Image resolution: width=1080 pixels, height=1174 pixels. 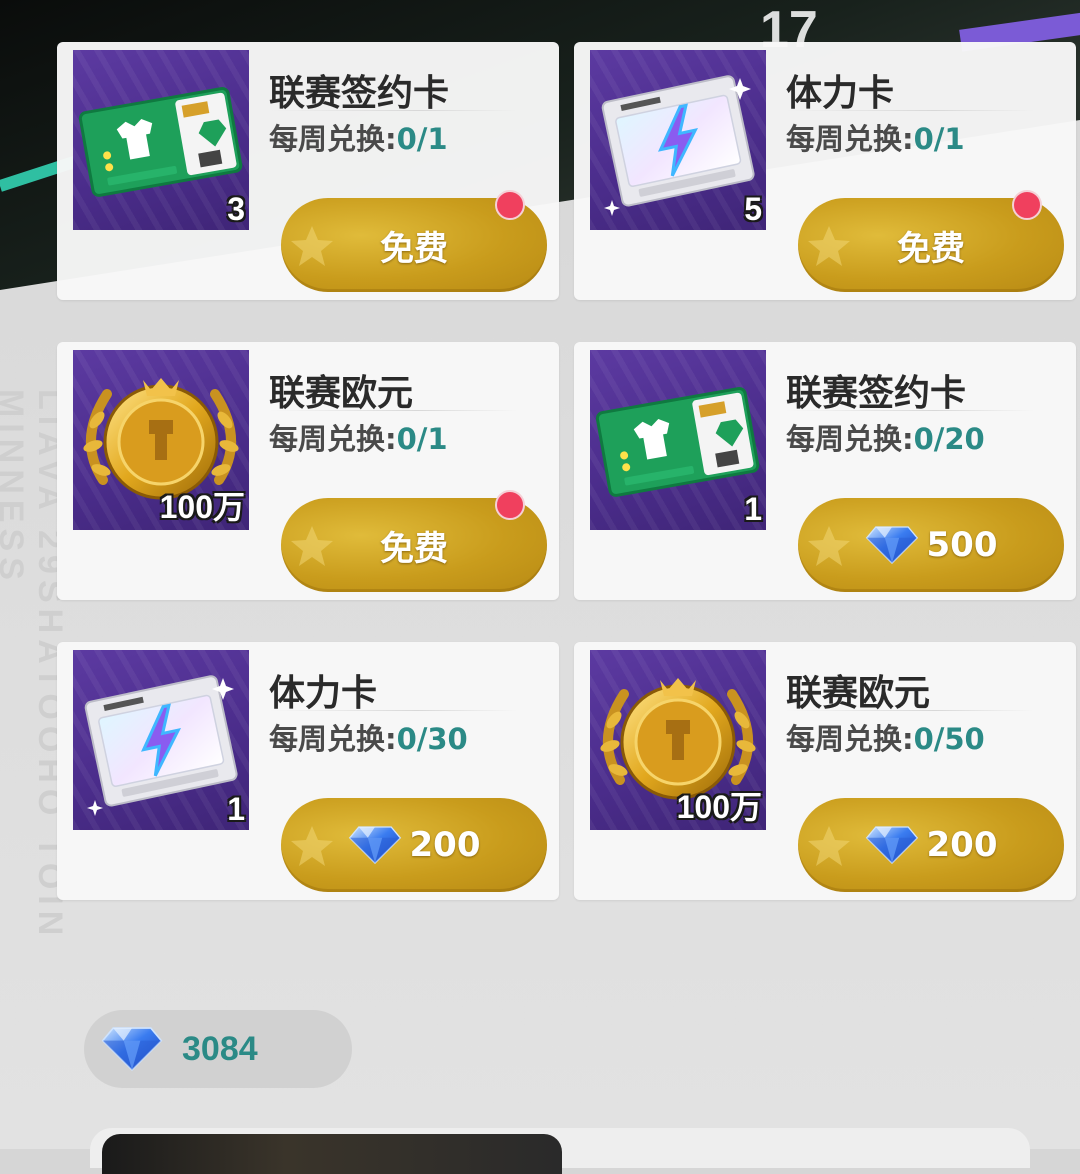 What do you see at coordinates (825, 171) in the screenshot?
I see `shop-item-card: 5 体力卡 每周兑换:0/1 免费` at bounding box center [825, 171].